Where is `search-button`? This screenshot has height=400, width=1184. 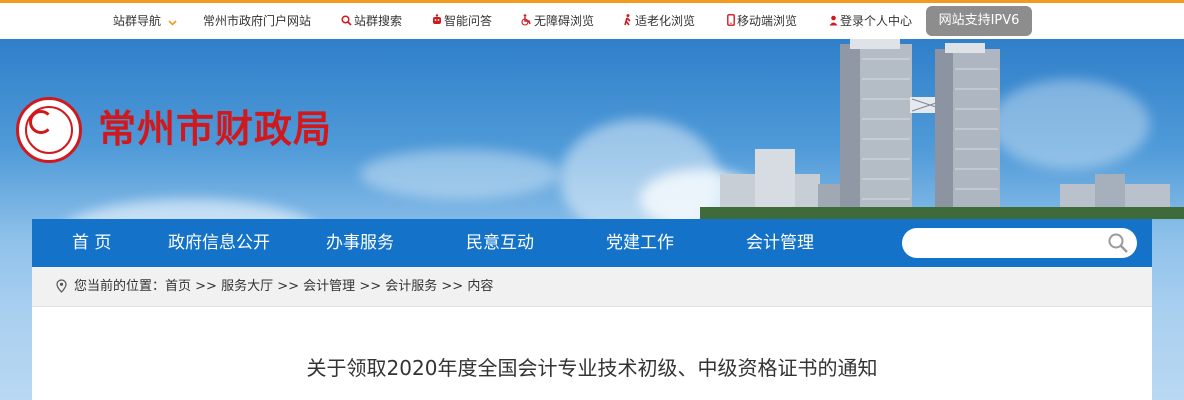 search-button is located at coordinates (1118, 243).